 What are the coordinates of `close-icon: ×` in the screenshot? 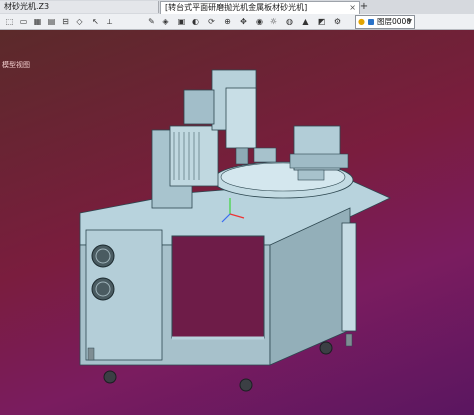 It's located at (352, 8).